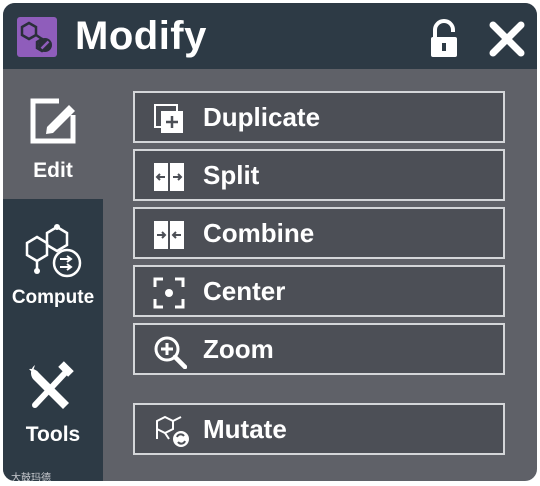 This screenshot has width=540, height=486. Describe the element at coordinates (319, 349) in the screenshot. I see `zoom-button: Zoom` at that location.